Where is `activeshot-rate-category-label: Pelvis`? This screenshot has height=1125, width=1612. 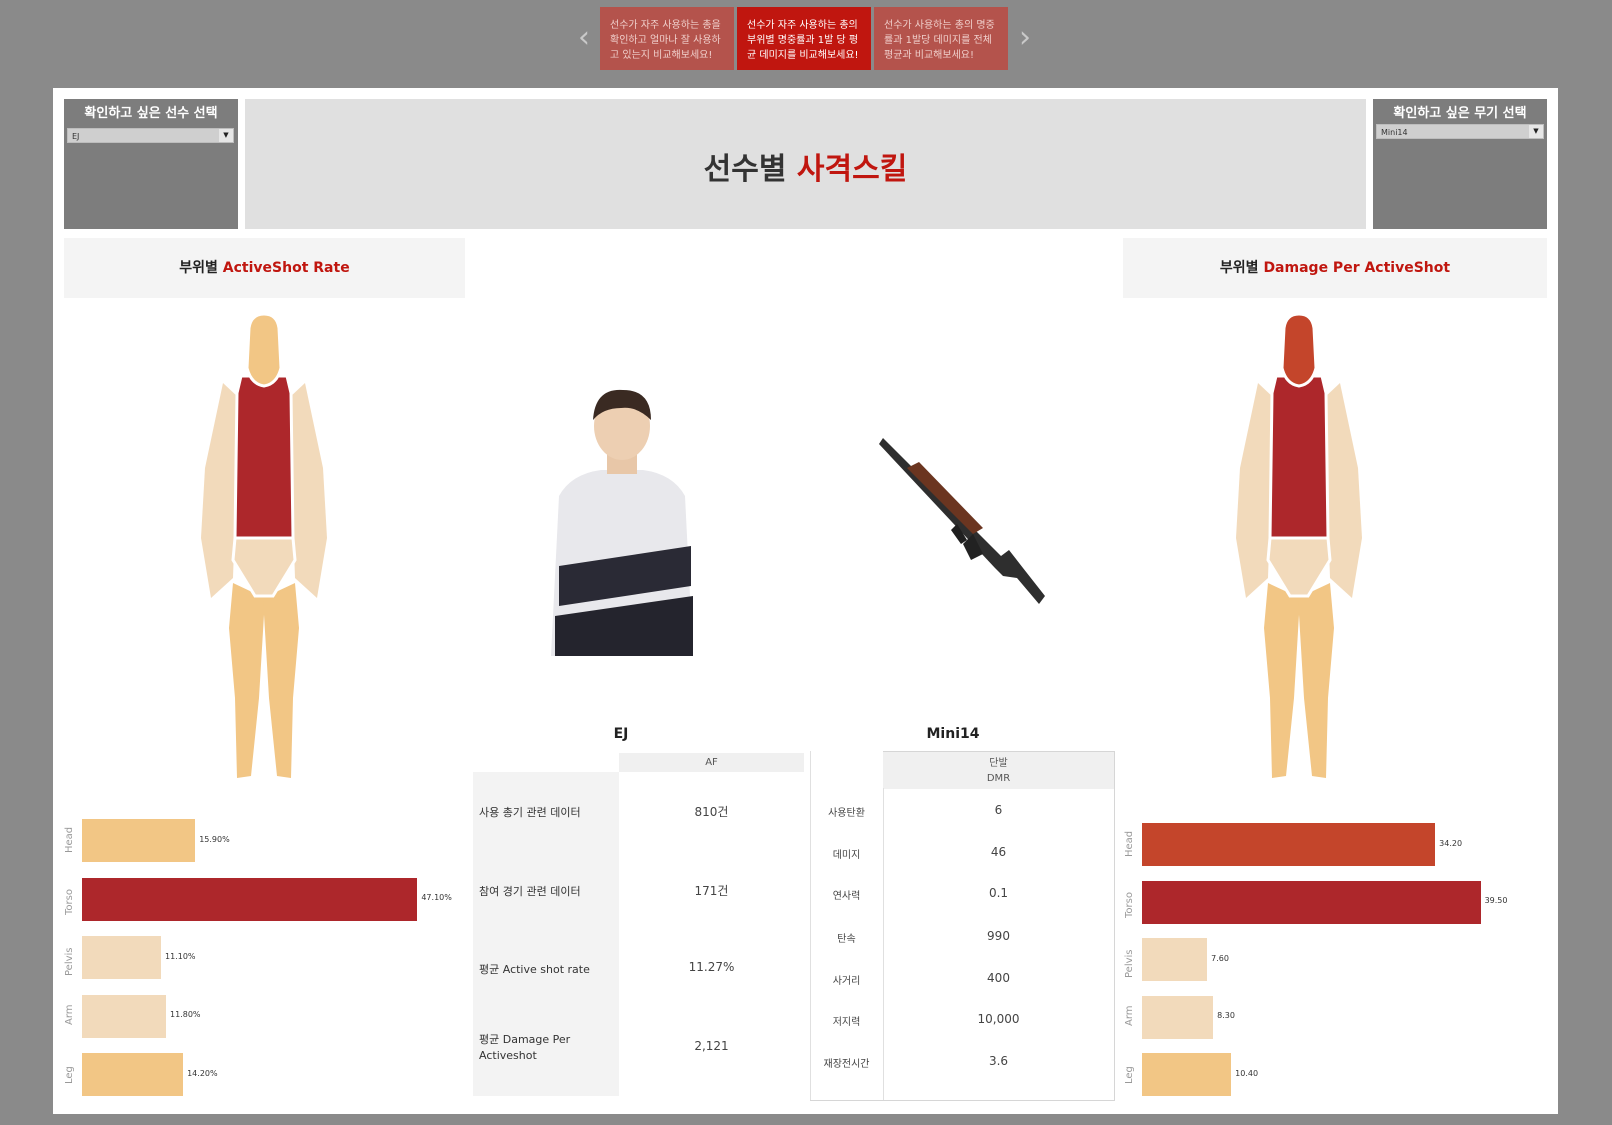
activeshot-rate-category-label: Pelvis is located at coordinates (69, 962).